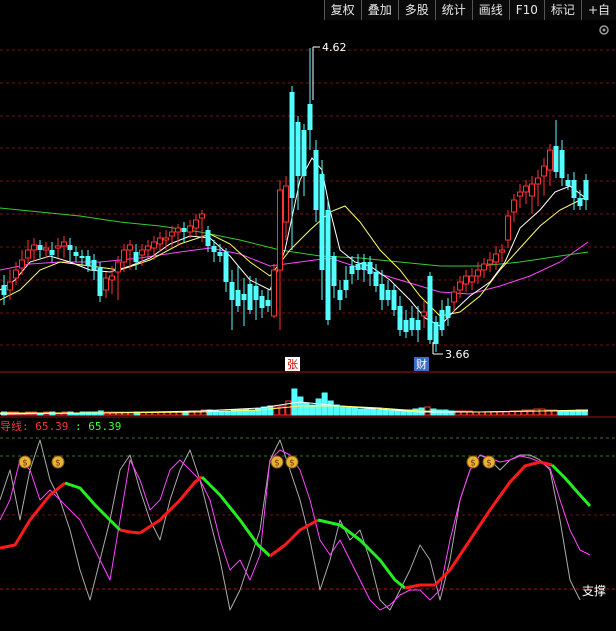  Describe the element at coordinates (257, 462) in the screenshot. I see `money-bag-icons: $ $ $ $ $ $` at that location.